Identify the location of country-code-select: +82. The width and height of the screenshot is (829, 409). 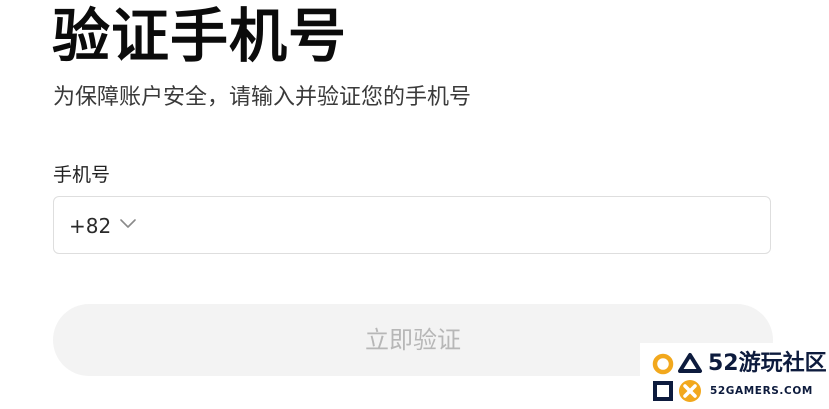
(90, 226).